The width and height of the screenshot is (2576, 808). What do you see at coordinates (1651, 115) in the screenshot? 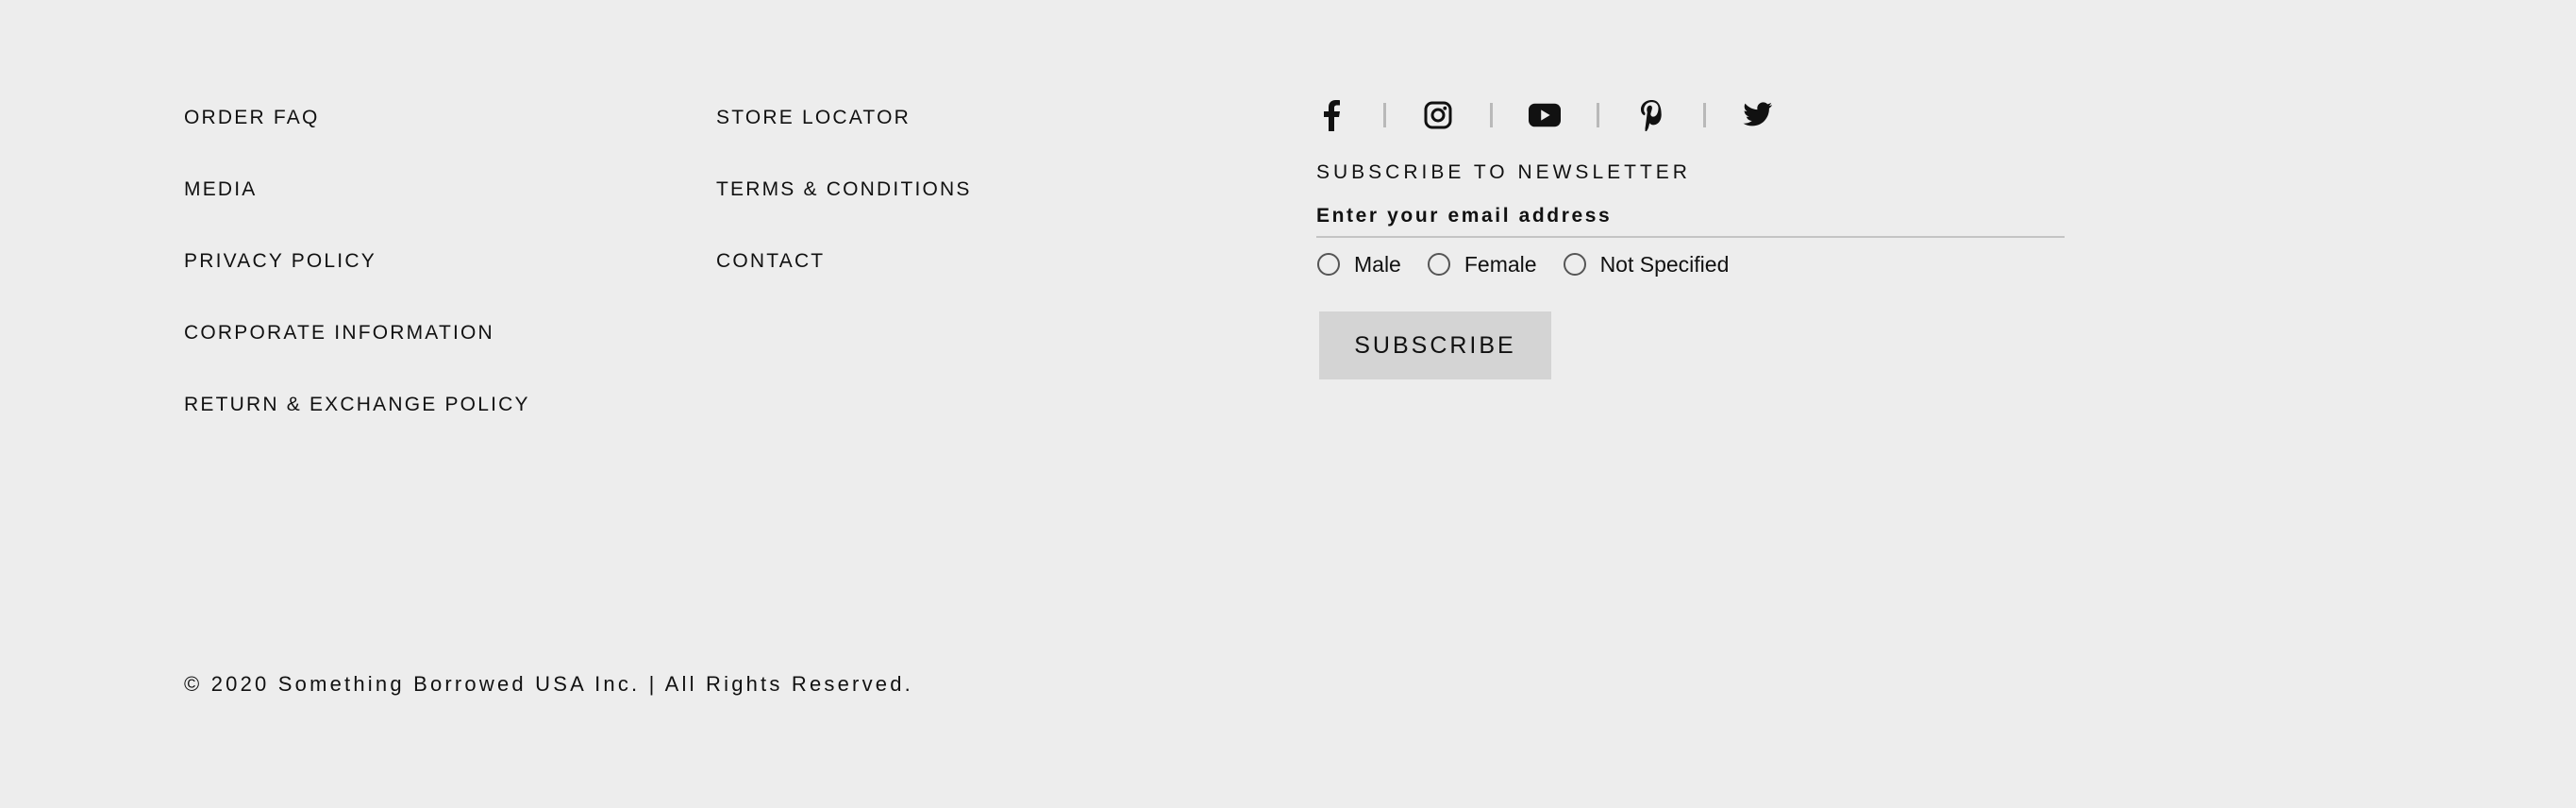
I see `pinterest-icon` at bounding box center [1651, 115].